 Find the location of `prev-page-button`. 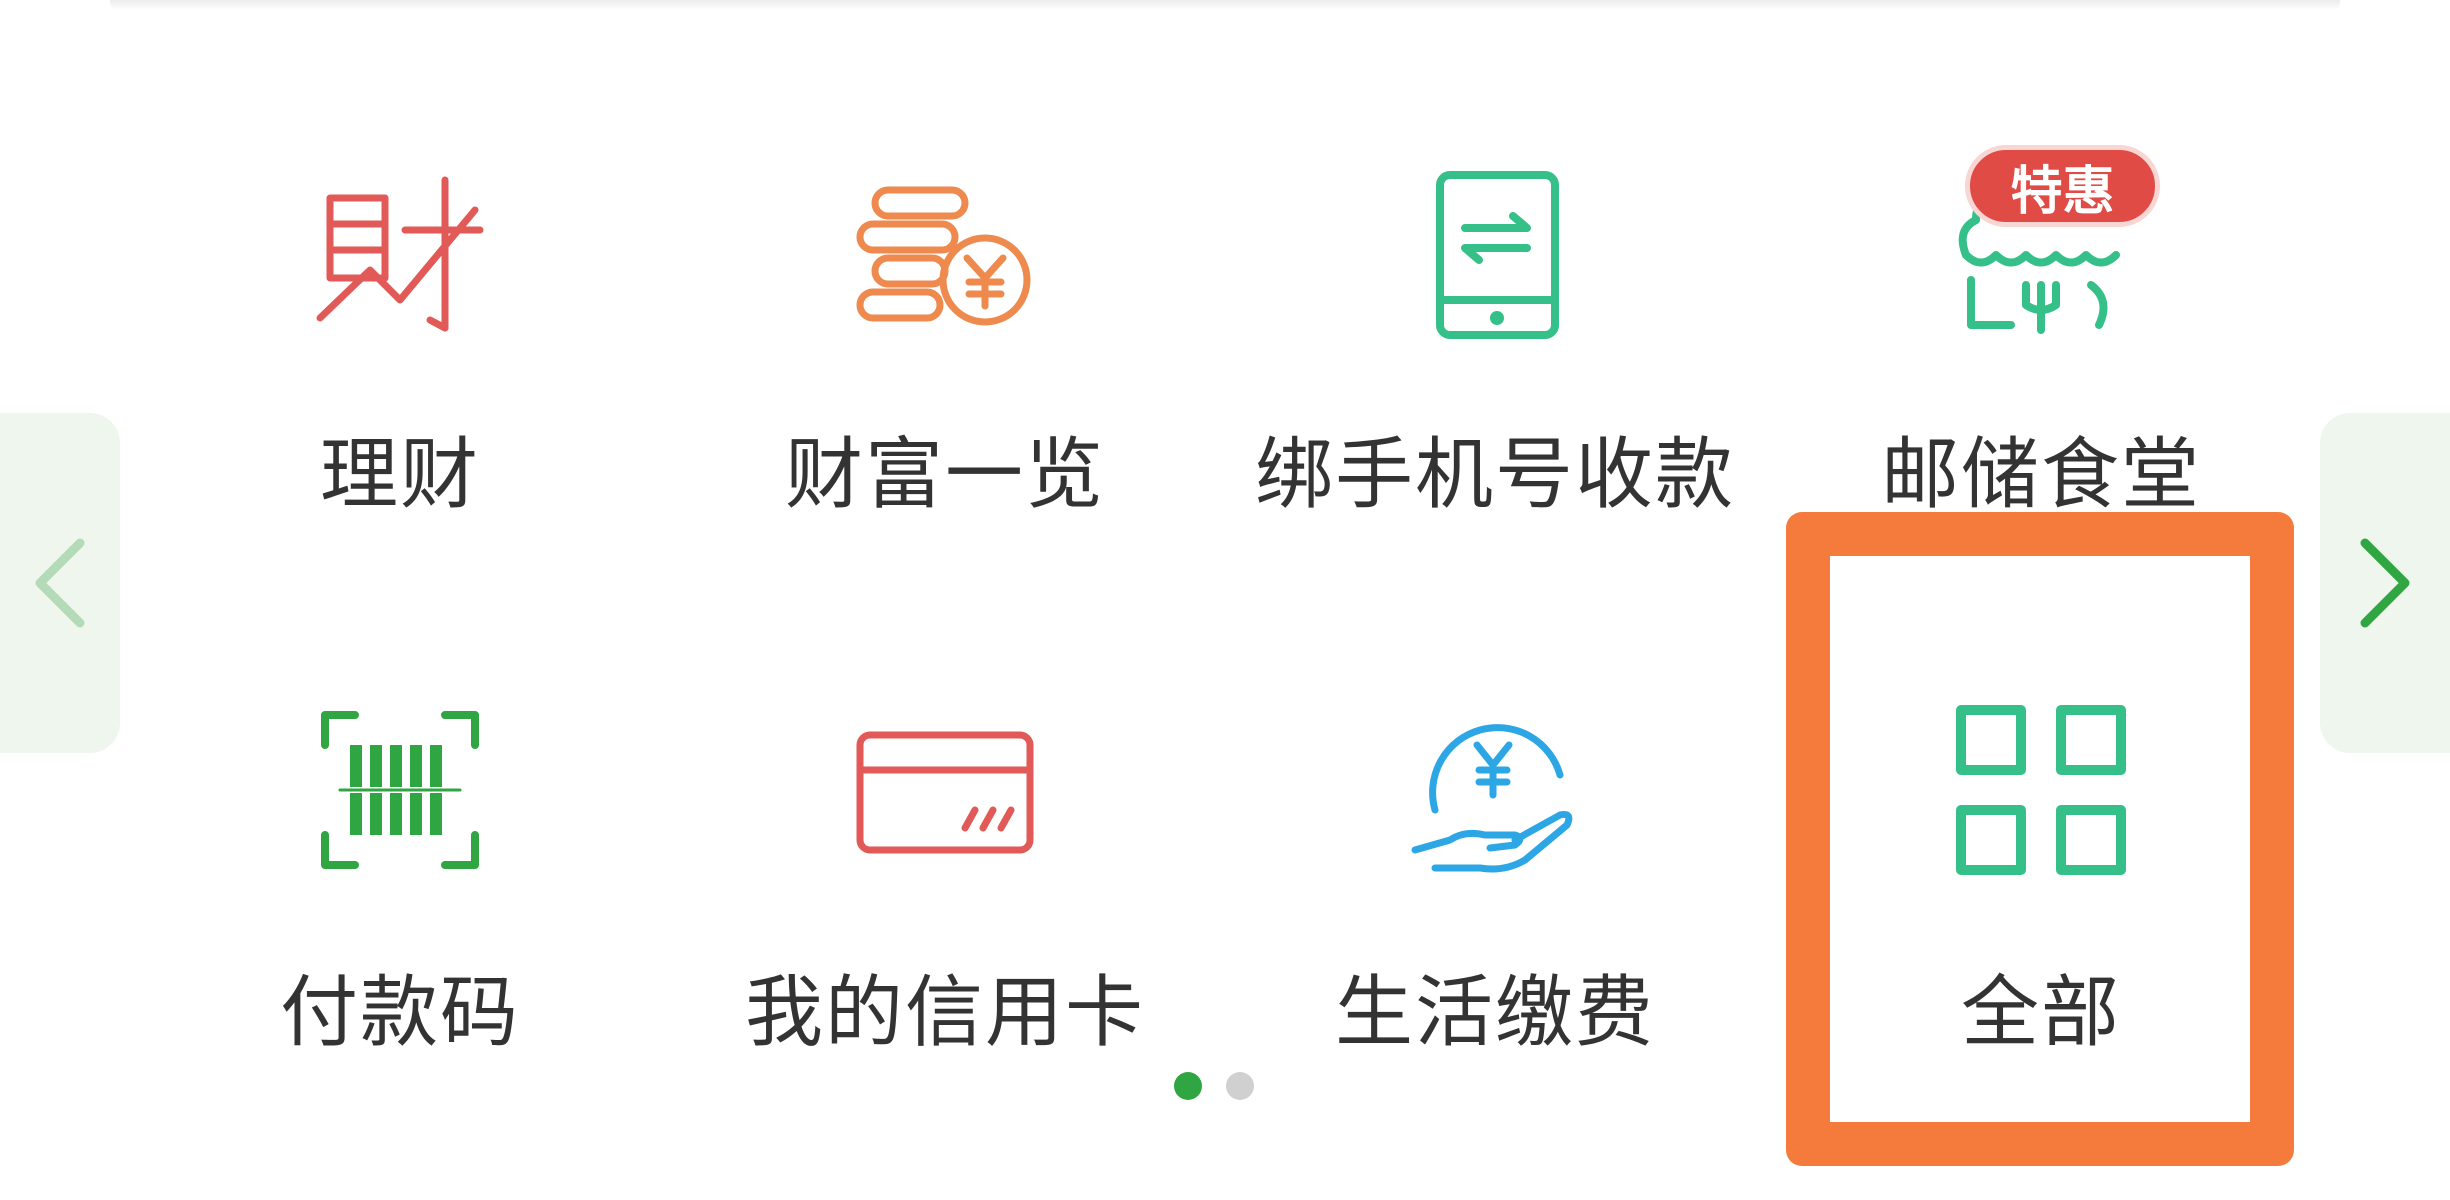

prev-page-button is located at coordinates (60, 583).